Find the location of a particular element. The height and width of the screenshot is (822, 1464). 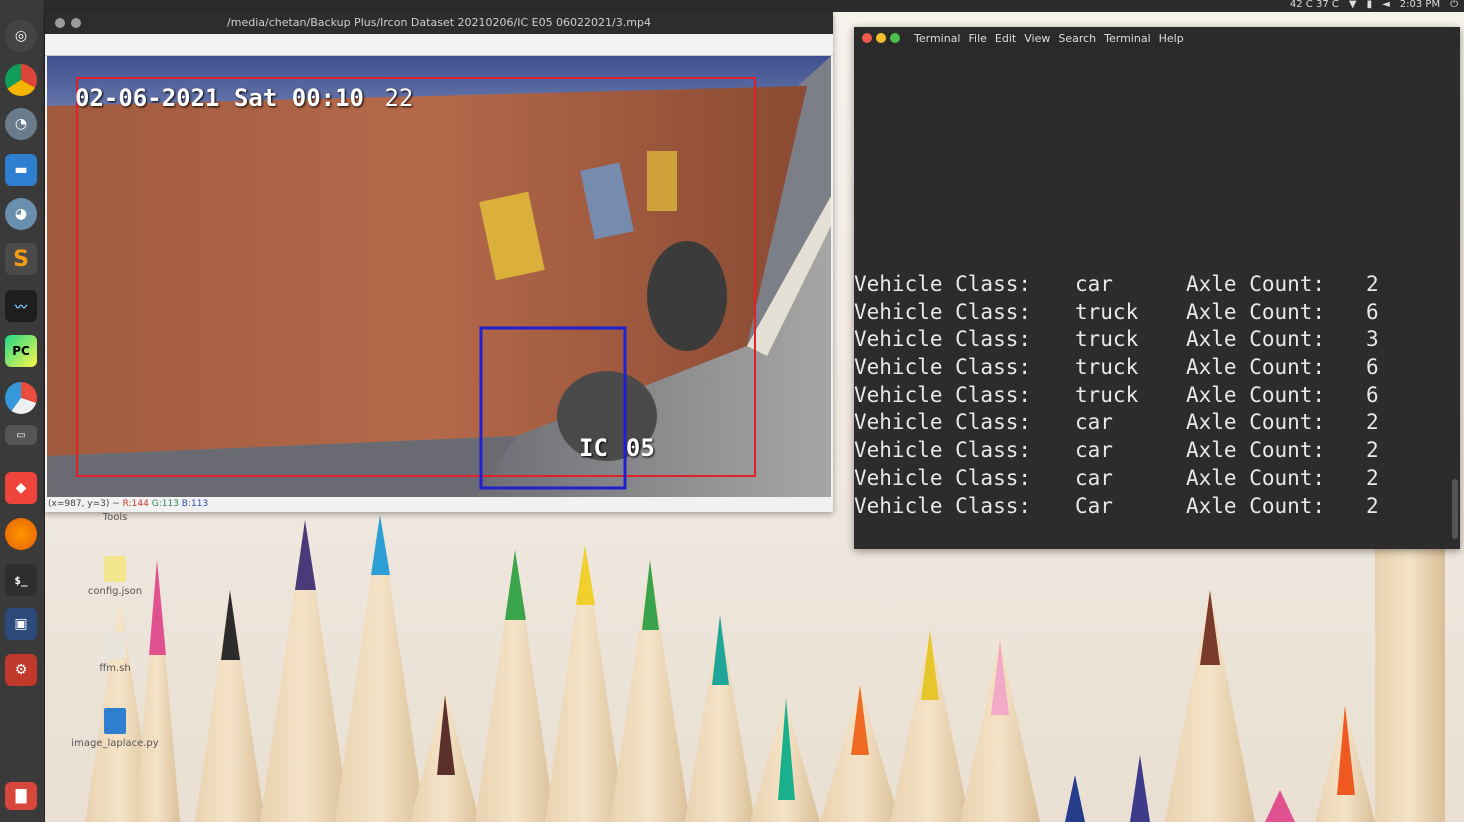

system-tray: 42 C 37 C ▼ ▮ ◄ 2:03 PM ⏻ is located at coordinates (1374, 5).